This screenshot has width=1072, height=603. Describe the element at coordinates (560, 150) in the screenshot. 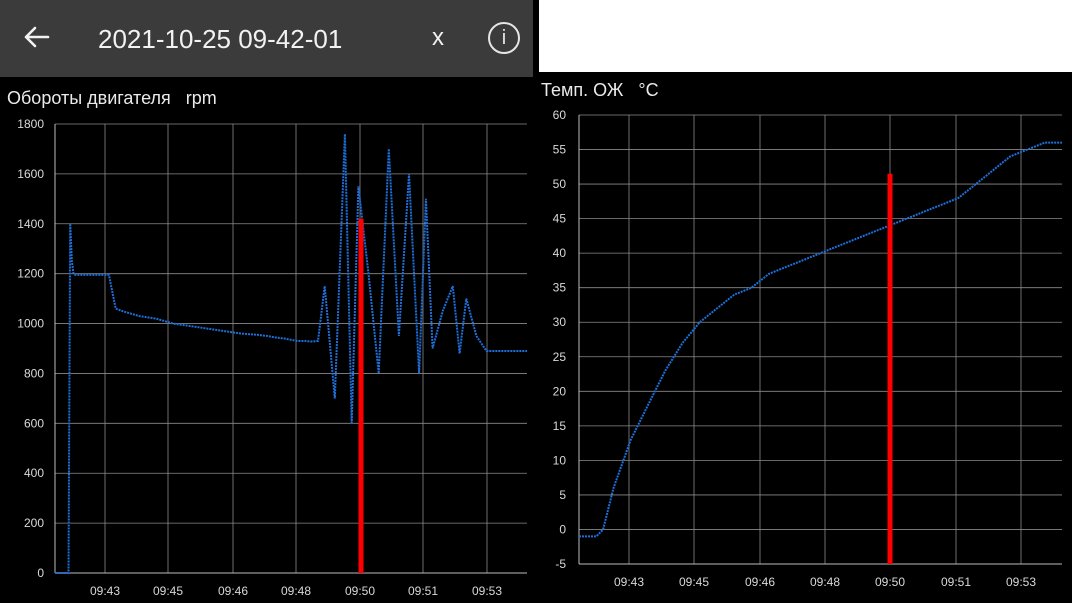

I see `y-tick-label: 55` at that location.